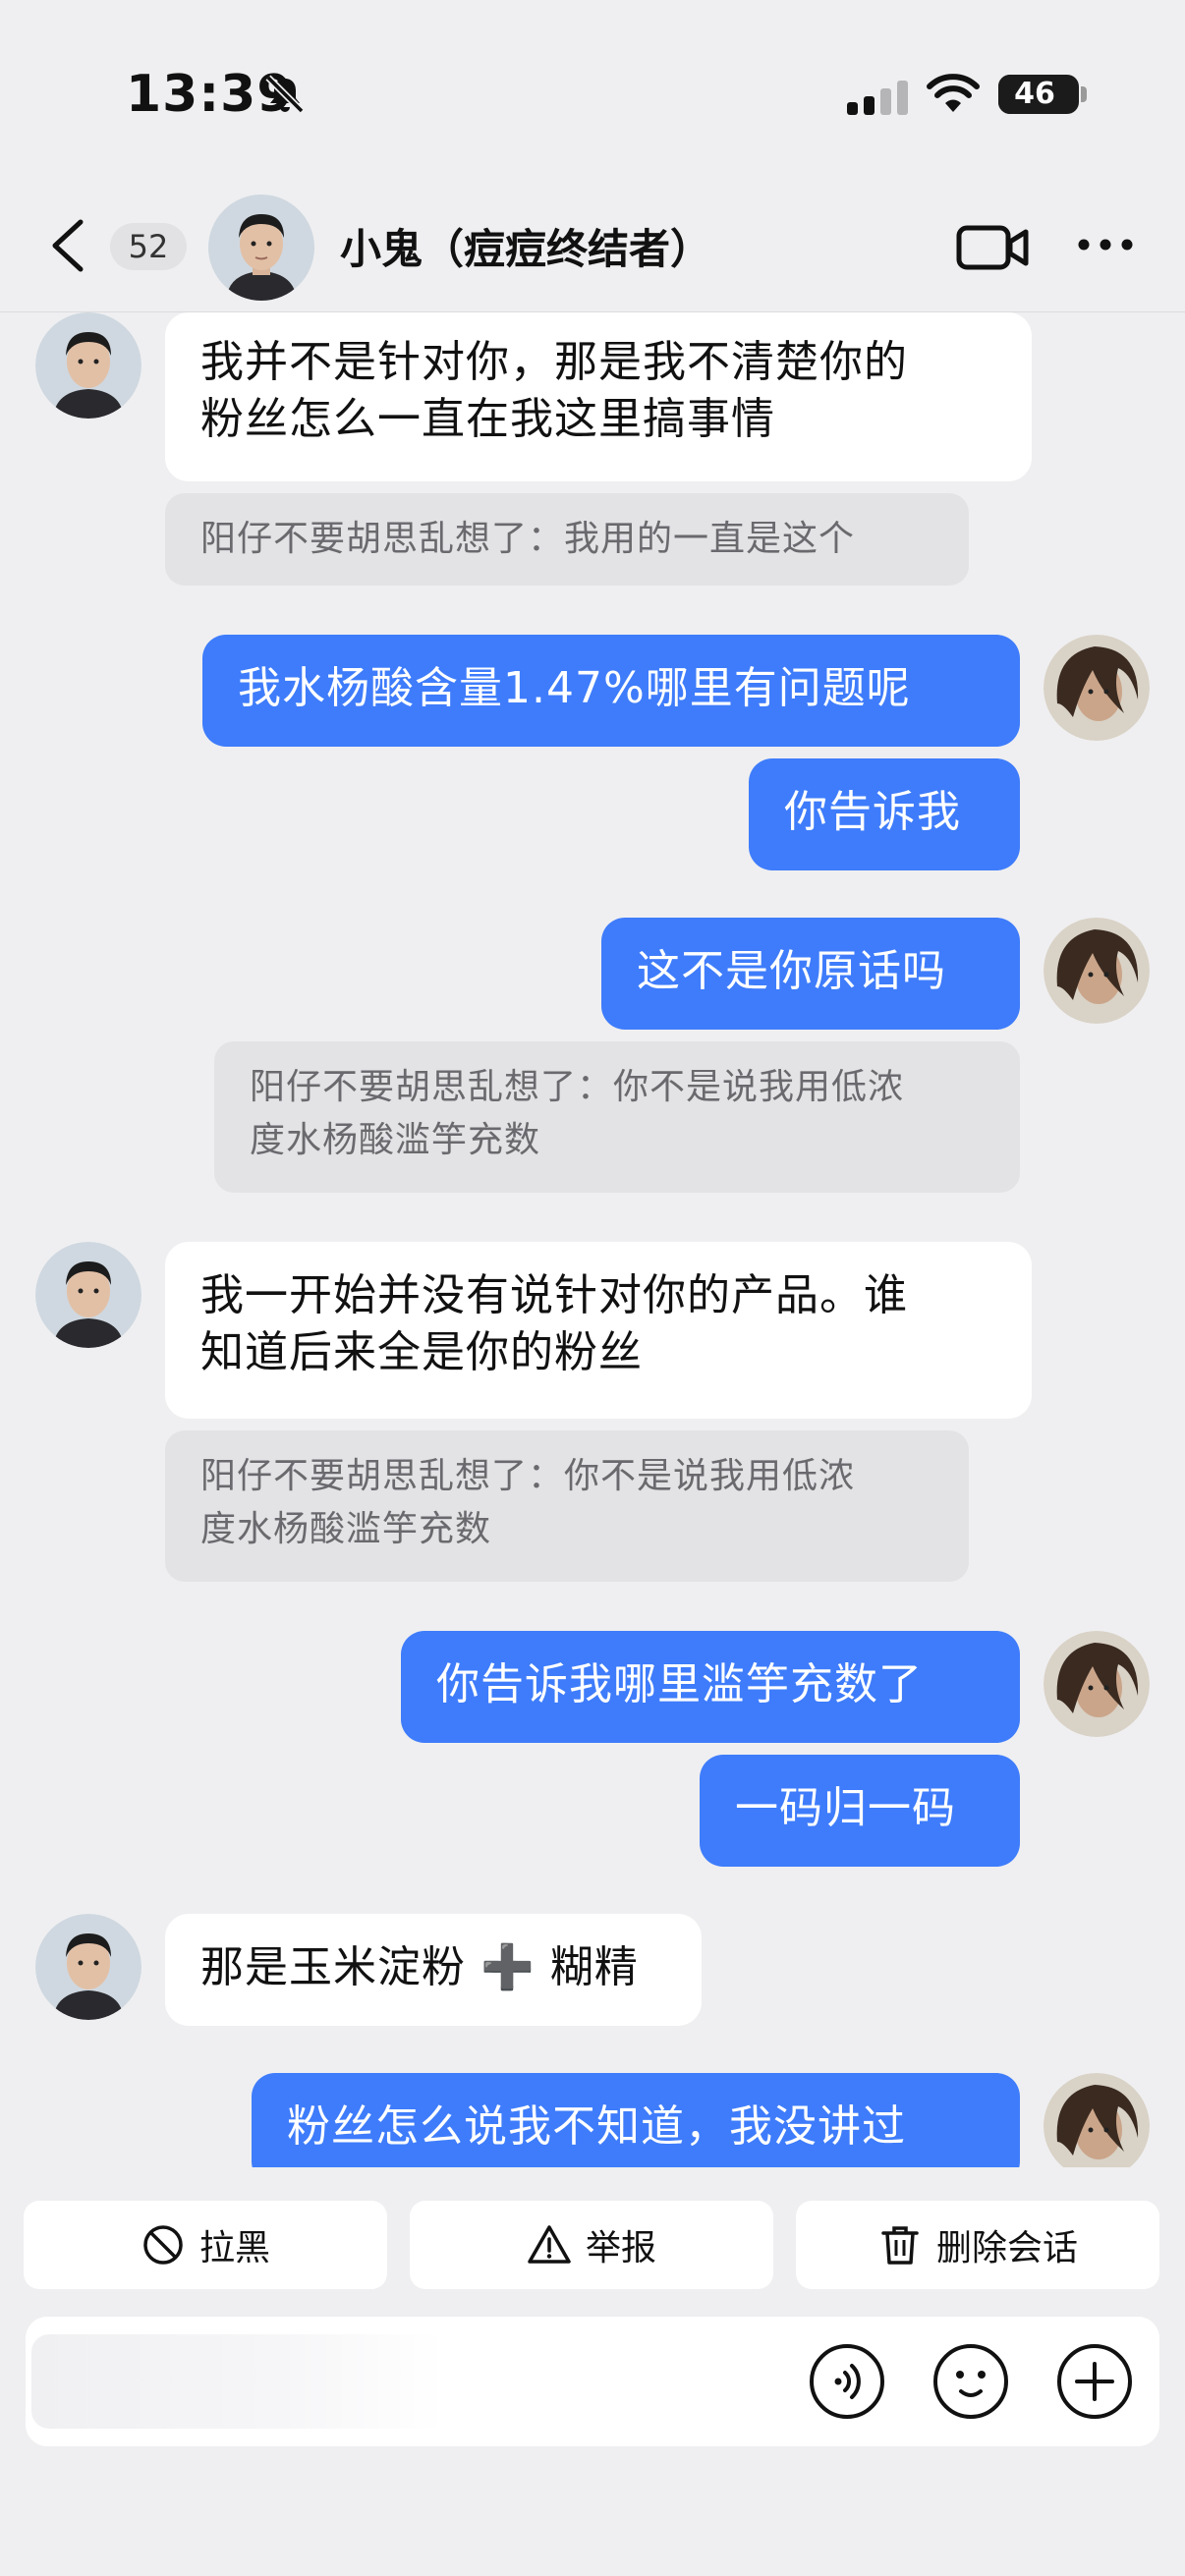 Image resolution: width=1185 pixels, height=2576 pixels. I want to click on delete-conversation-button: 删除会话, so click(978, 2245).